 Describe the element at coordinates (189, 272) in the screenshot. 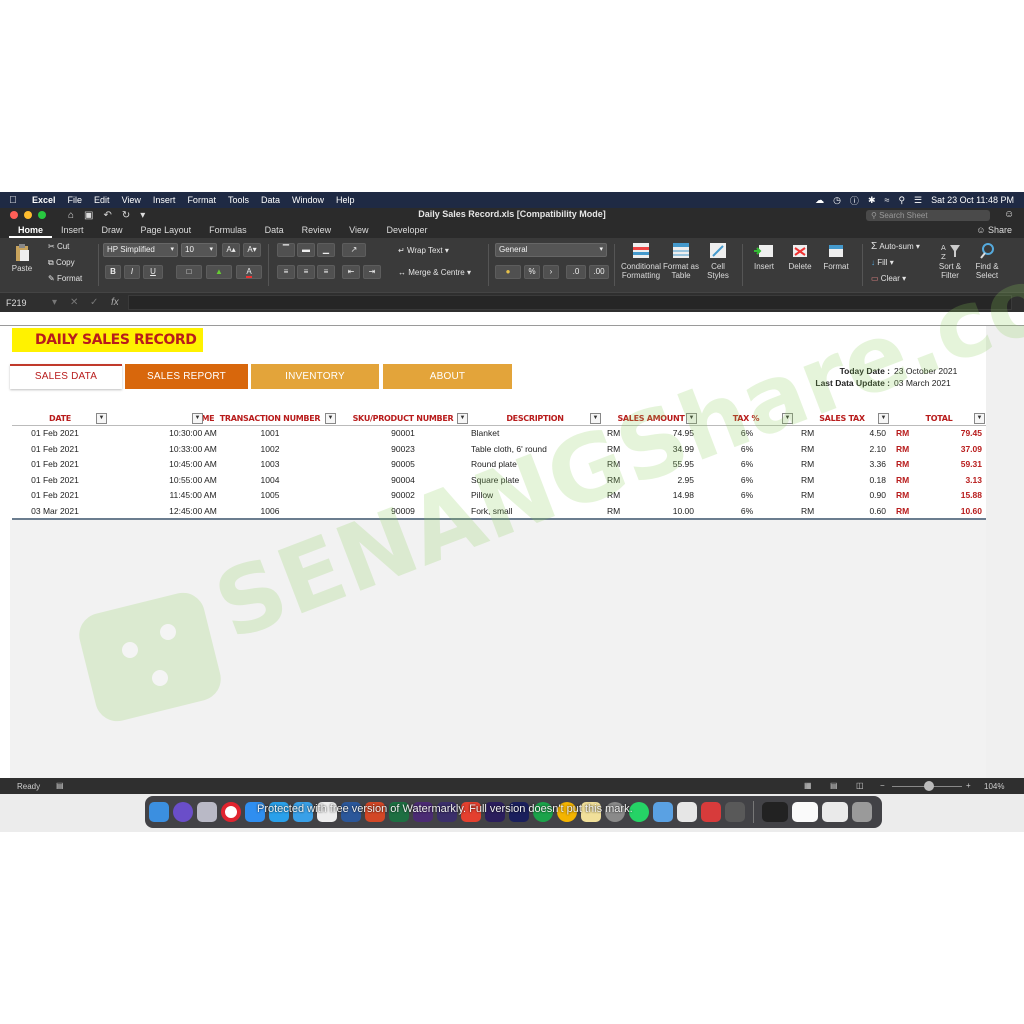

I see `borders-button: □` at that location.